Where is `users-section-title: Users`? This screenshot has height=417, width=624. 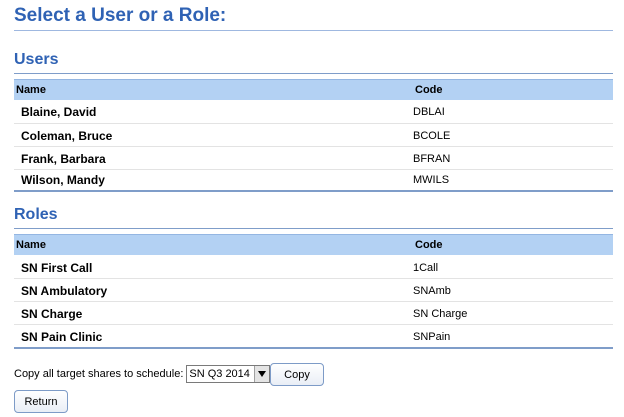 users-section-title: Users is located at coordinates (36, 59).